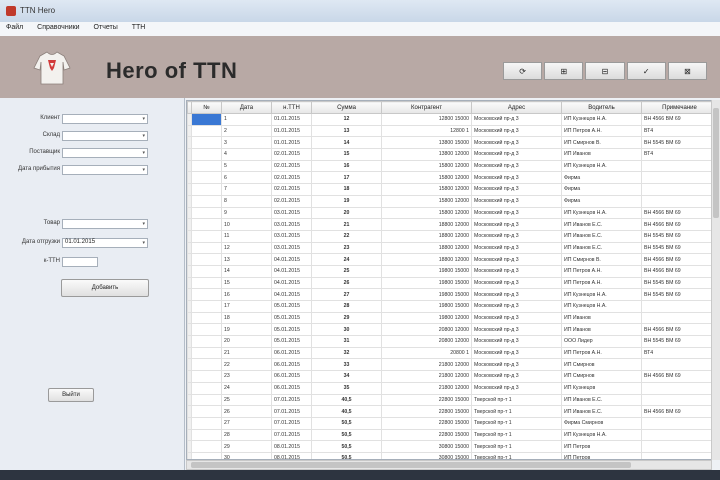 This screenshot has width=720, height=480. What do you see at coordinates (246, 166) in the screenshot?
I see `table-cell: 5` at bounding box center [246, 166].